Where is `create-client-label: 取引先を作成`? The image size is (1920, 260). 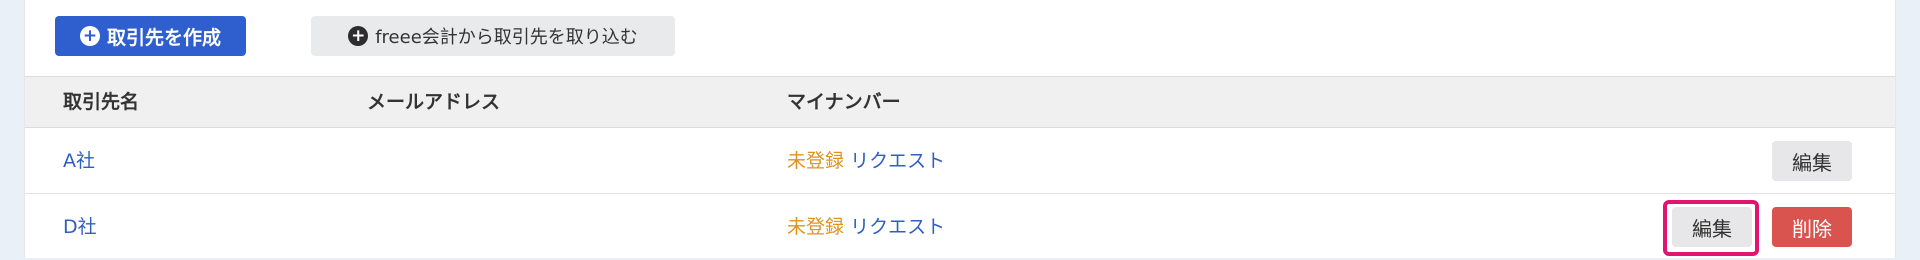 create-client-label: 取引先を作成 is located at coordinates (163, 37).